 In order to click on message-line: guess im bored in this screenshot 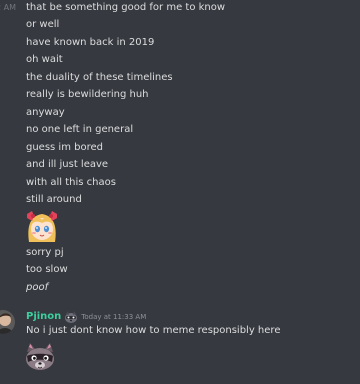, I will do `click(64, 147)`.